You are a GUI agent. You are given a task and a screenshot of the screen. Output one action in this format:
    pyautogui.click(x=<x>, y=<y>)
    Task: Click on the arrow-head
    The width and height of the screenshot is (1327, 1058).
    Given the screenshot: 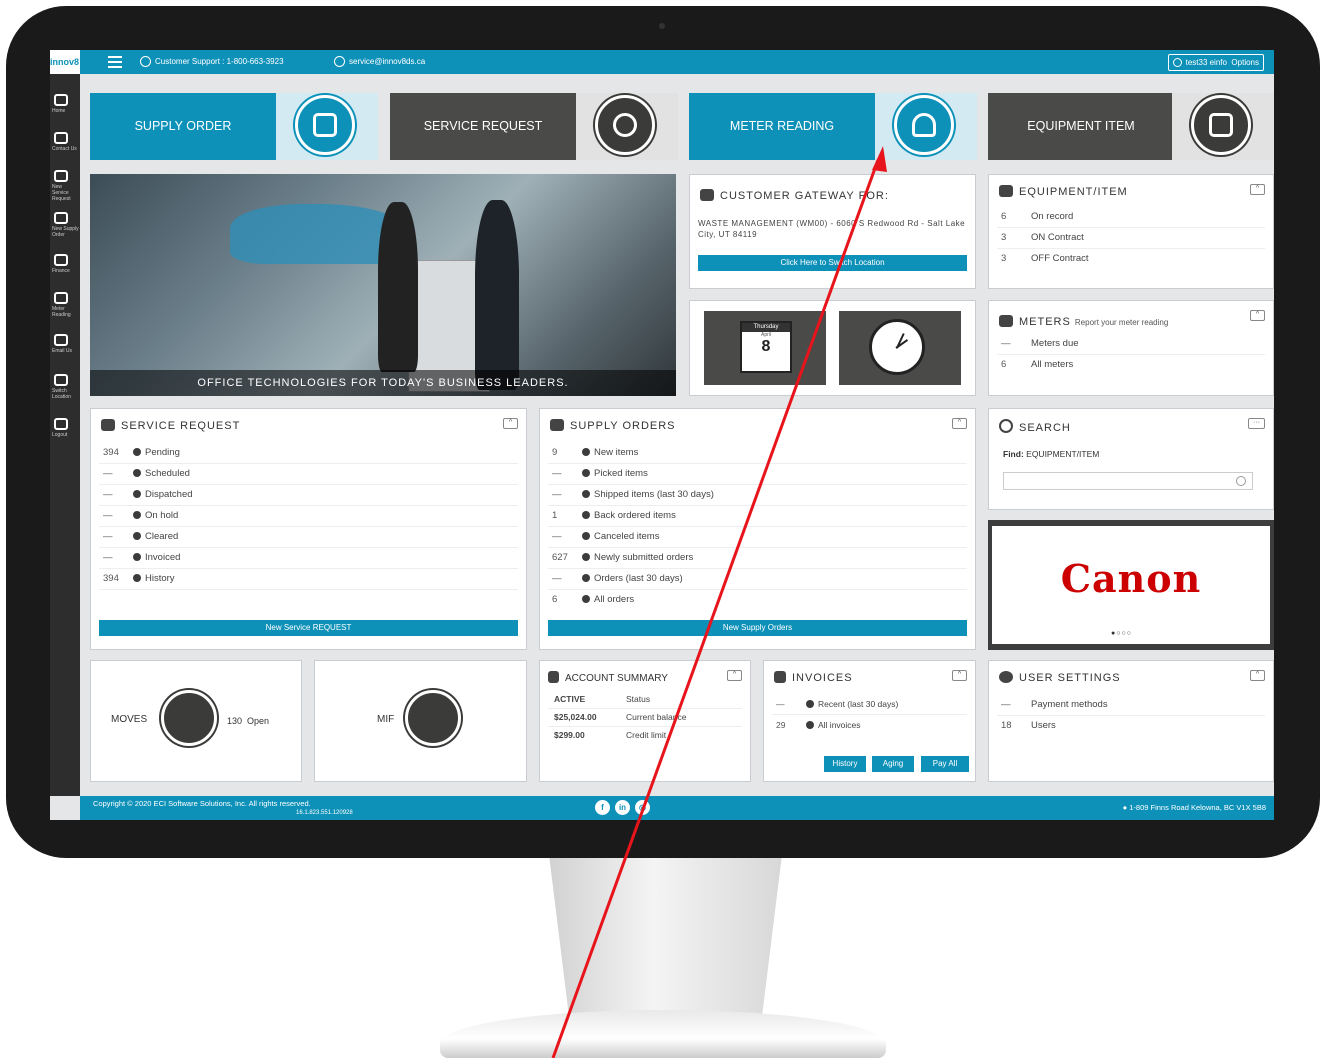 What is the action you would take?
    pyautogui.click(x=879, y=159)
    